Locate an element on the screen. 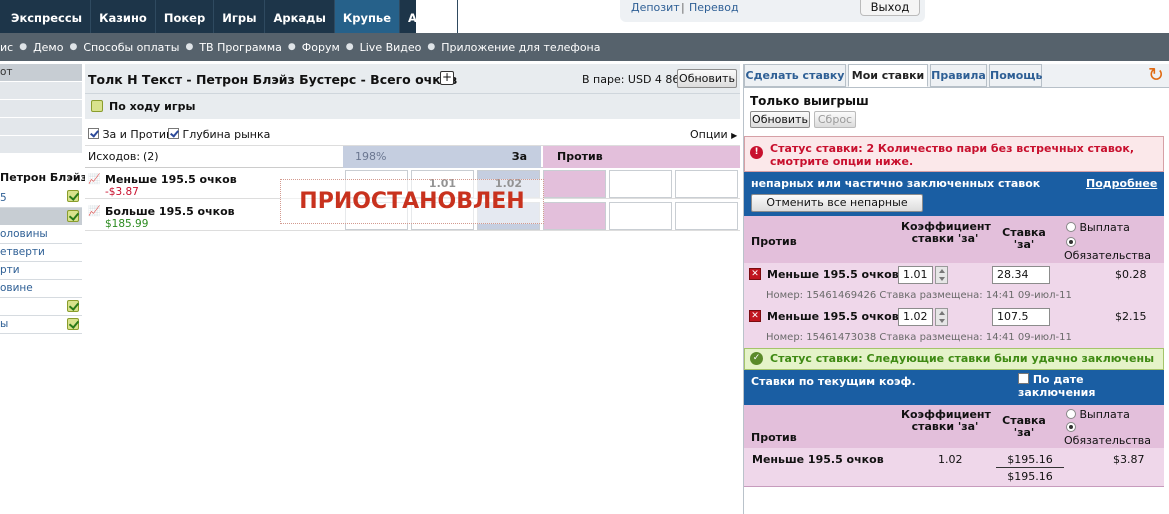 Image resolution: width=1169 pixels, height=514 pixels. refresh-button: Обновить is located at coordinates (707, 78).